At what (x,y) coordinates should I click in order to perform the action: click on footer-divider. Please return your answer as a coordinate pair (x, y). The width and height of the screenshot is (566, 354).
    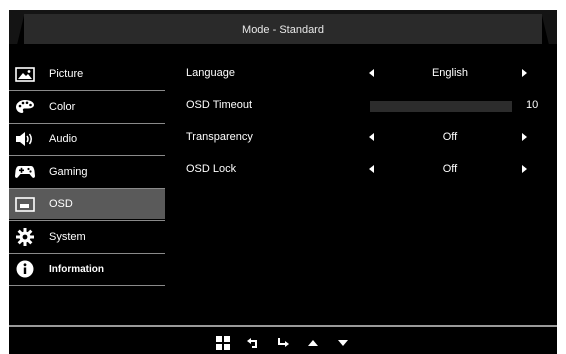
    Looking at the image, I should click on (283, 326).